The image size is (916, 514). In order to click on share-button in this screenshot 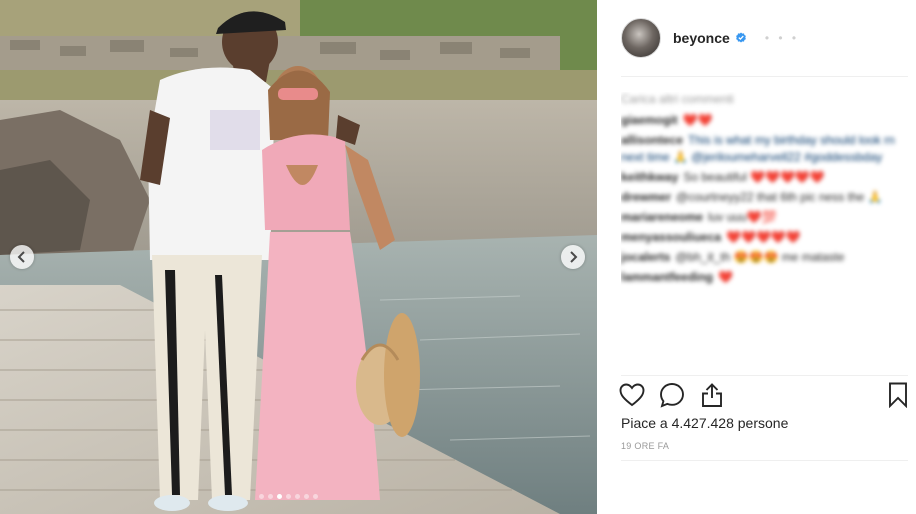, I will do `click(712, 395)`.